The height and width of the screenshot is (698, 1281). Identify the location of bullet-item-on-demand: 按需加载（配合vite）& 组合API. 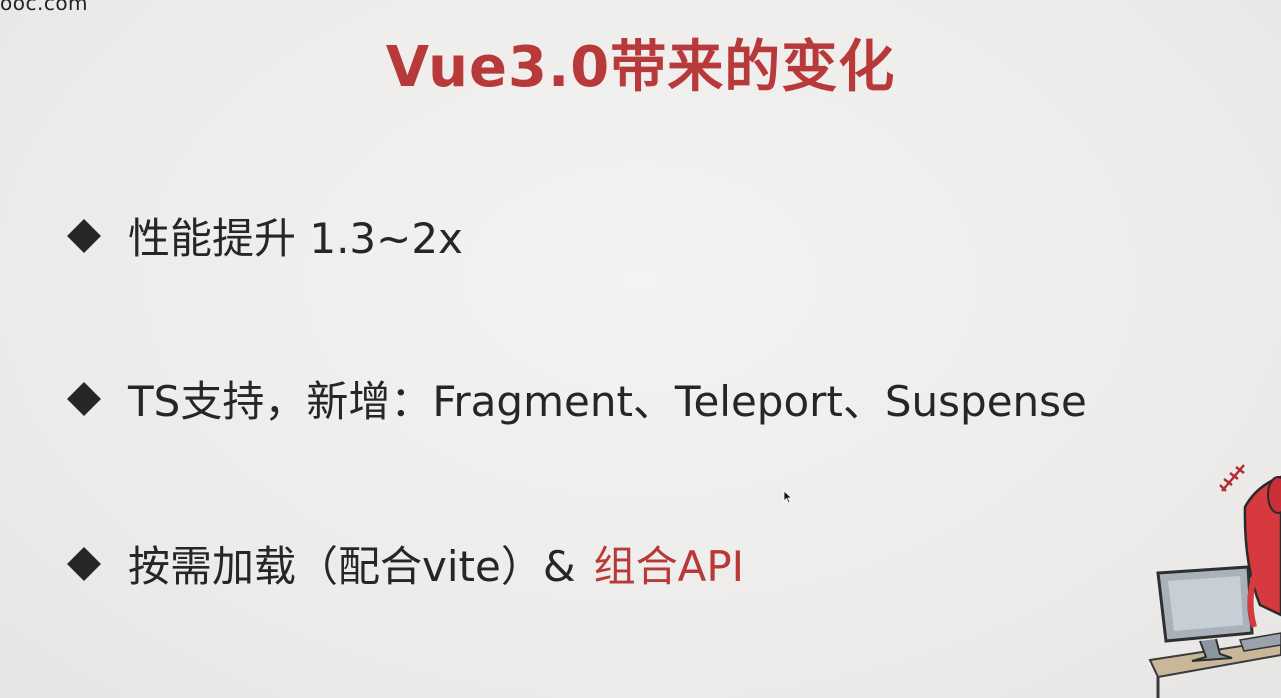
(404, 563).